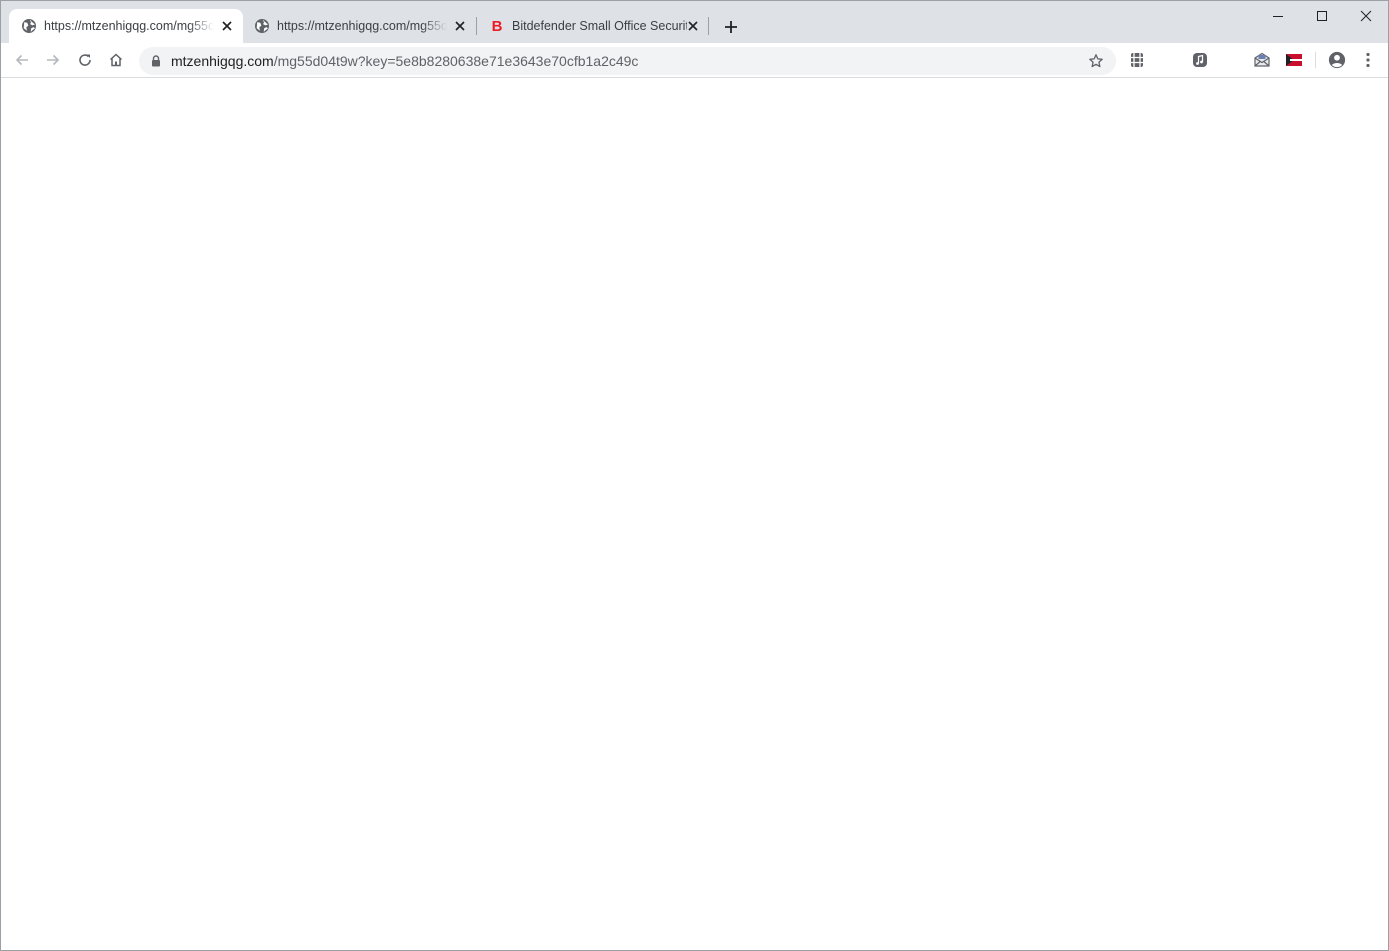  I want to click on forward-icon, so click(53, 60).